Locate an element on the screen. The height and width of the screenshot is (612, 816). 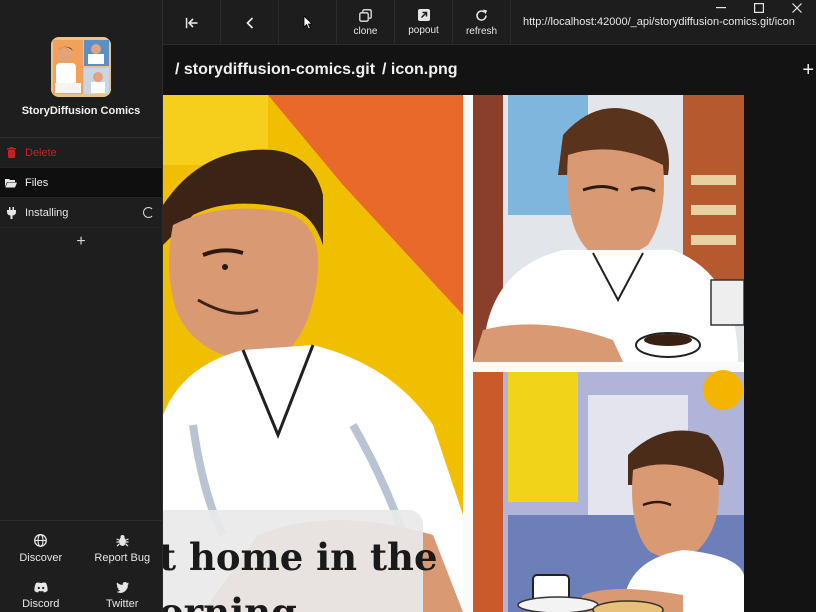
twitter-button: Twitter is located at coordinates (123, 589).